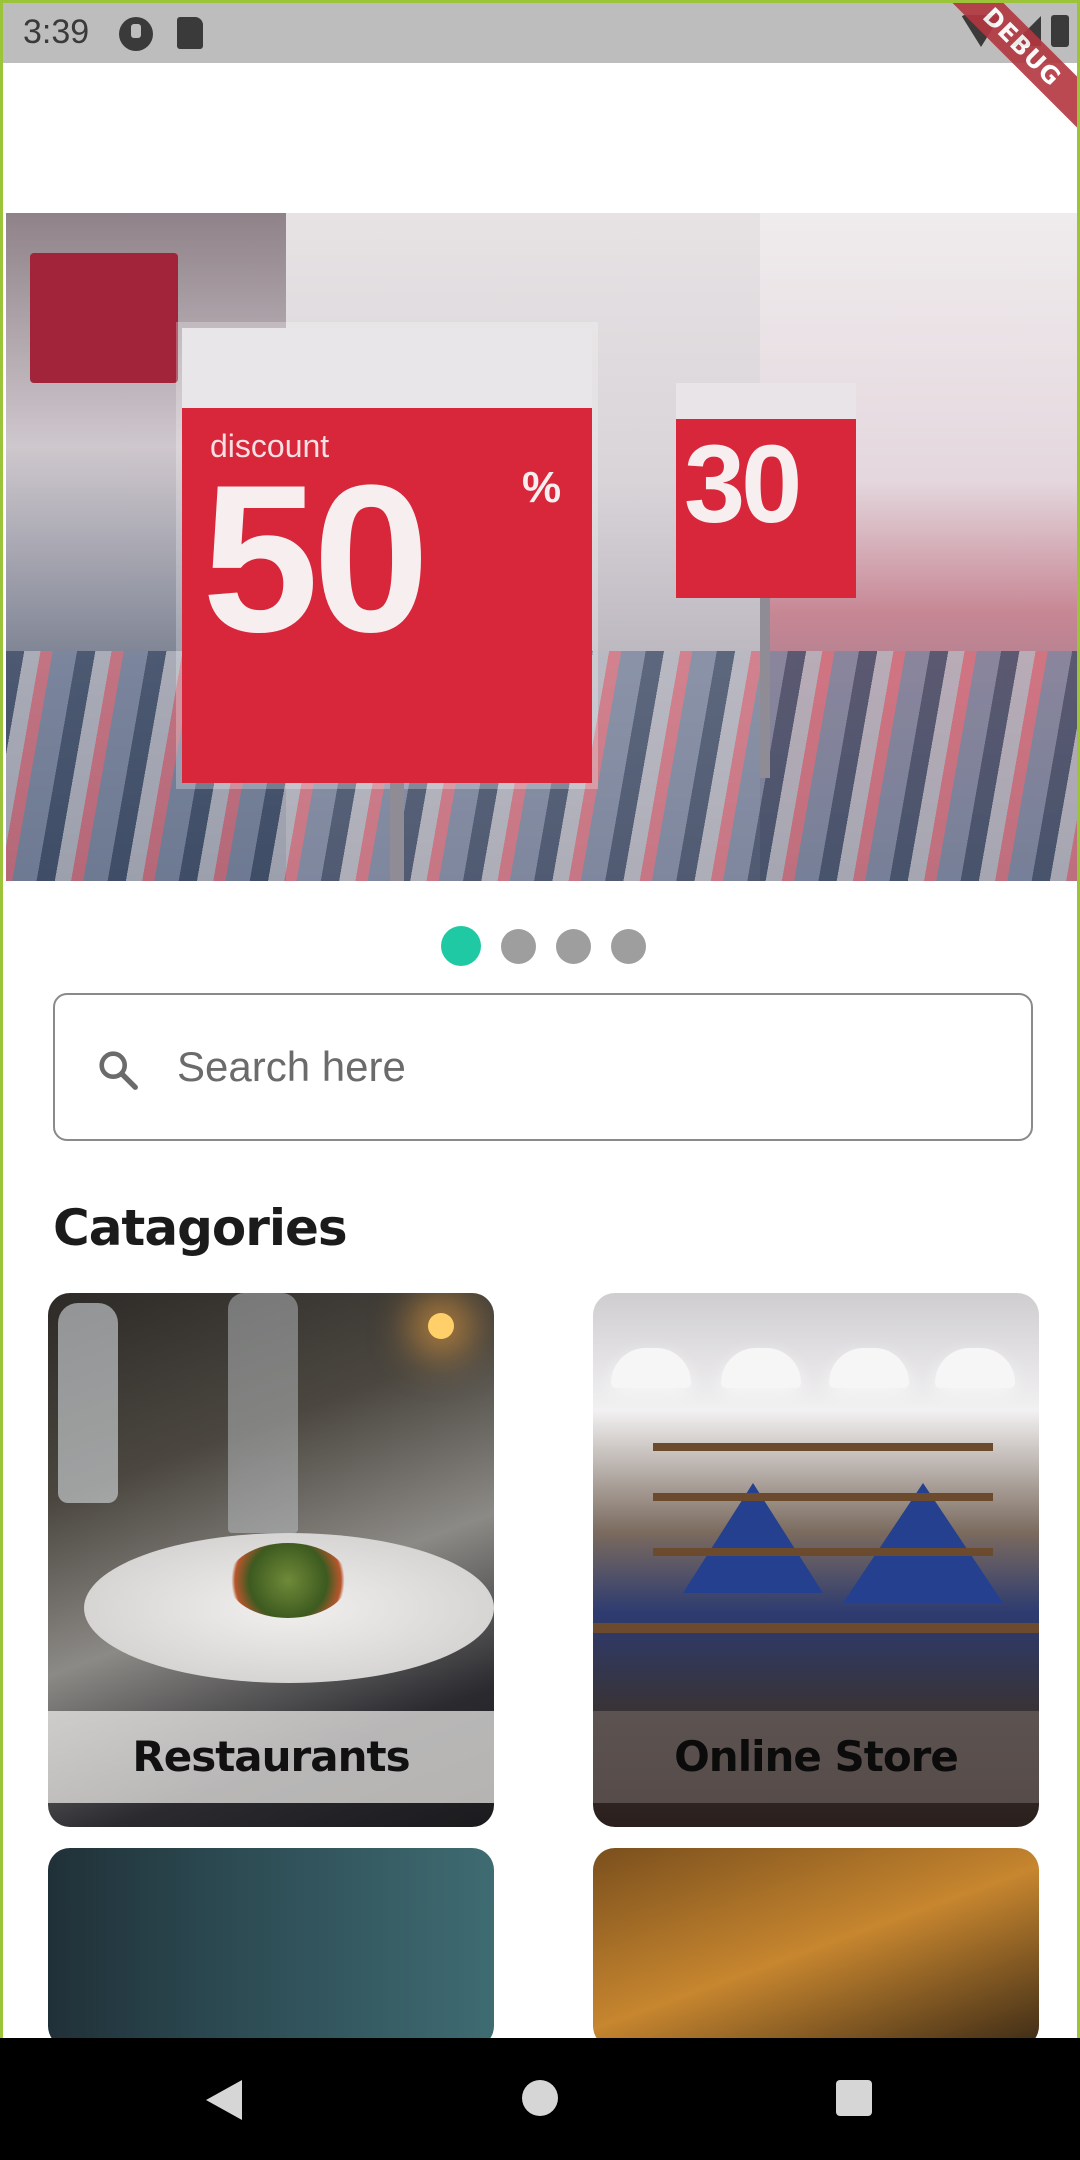  What do you see at coordinates (743, 484) in the screenshot?
I see `sign-discount-value: 30` at bounding box center [743, 484].